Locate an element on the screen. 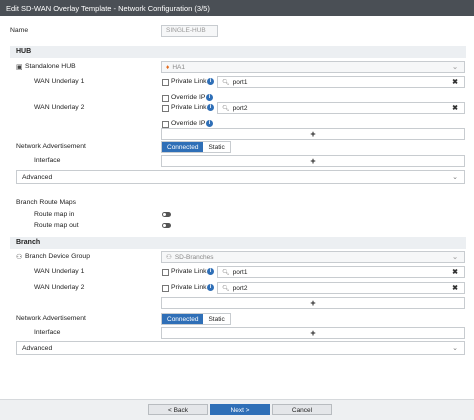 The image size is (474, 420). next-button: Next > is located at coordinates (240, 409).